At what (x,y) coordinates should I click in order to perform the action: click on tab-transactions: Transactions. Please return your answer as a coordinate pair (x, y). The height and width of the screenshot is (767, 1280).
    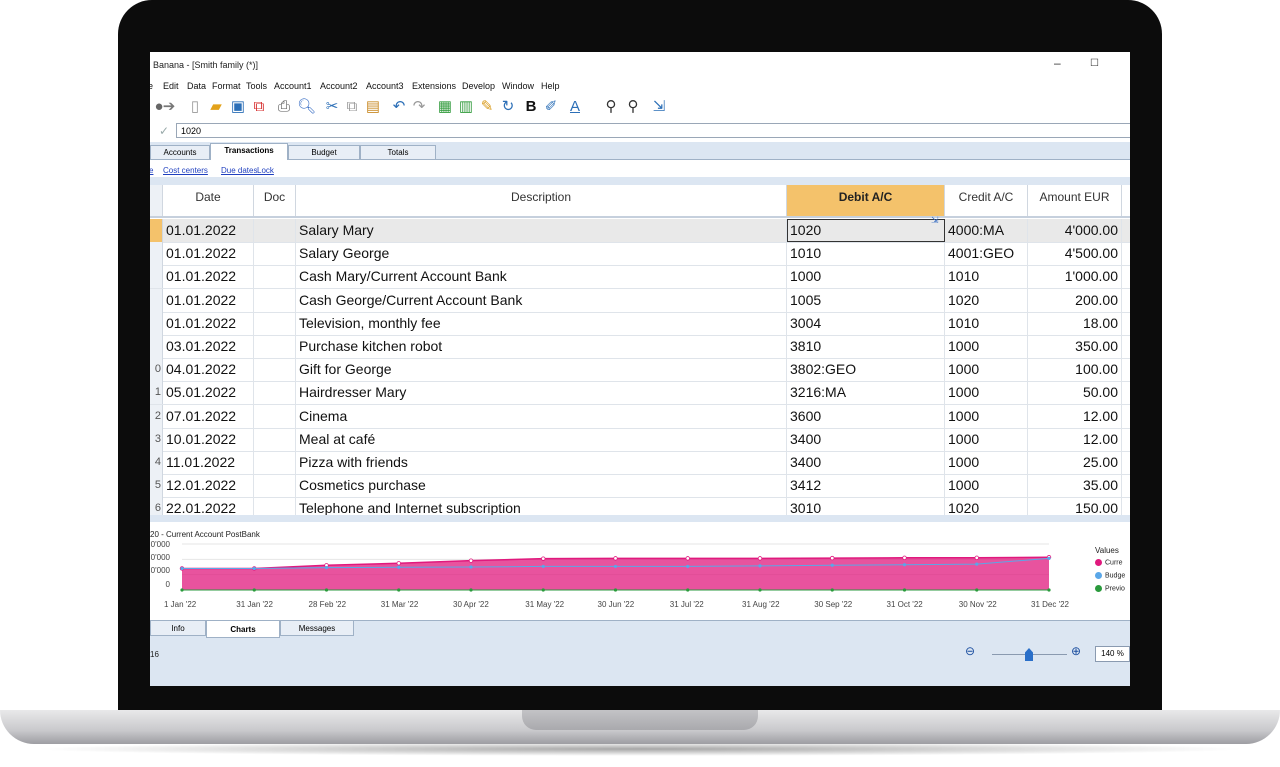
    Looking at the image, I should click on (249, 151).